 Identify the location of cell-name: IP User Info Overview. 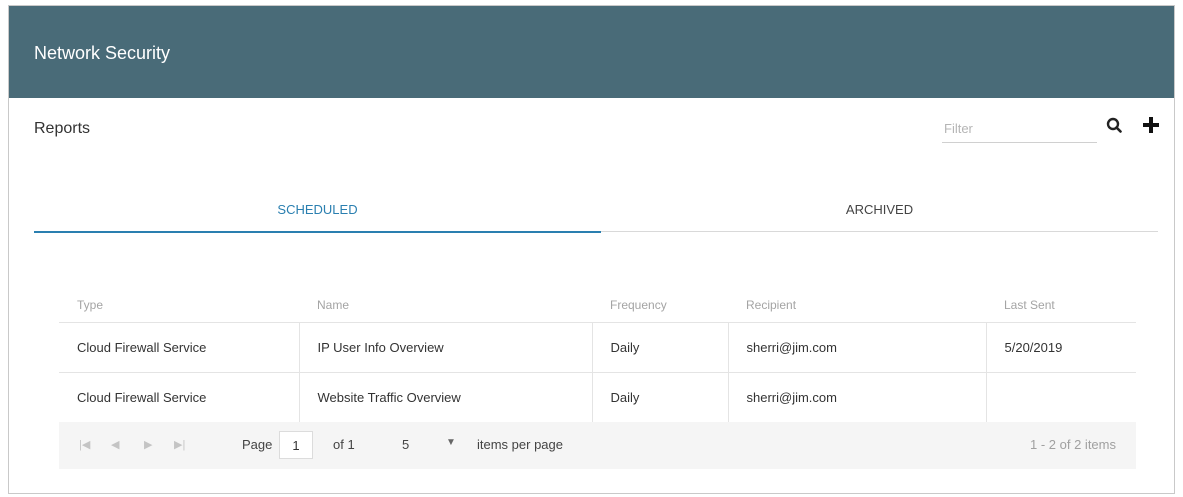
(445, 347).